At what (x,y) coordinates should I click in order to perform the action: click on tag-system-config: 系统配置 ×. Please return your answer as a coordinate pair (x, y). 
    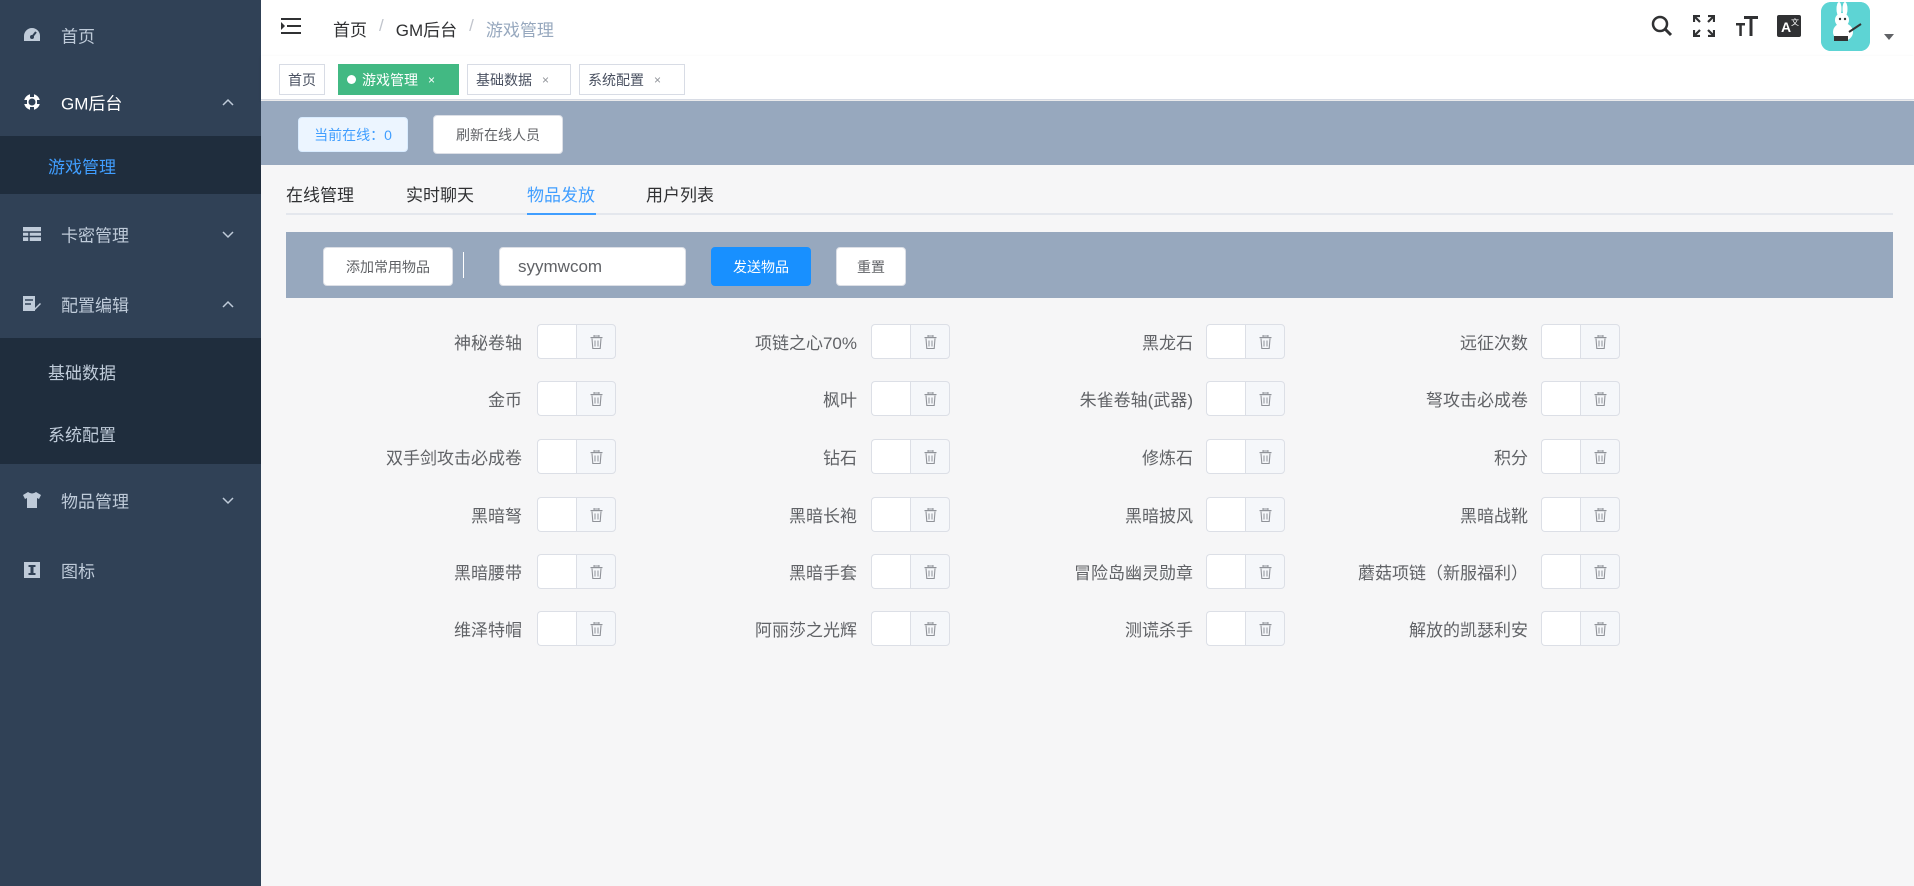
    Looking at the image, I should click on (632, 79).